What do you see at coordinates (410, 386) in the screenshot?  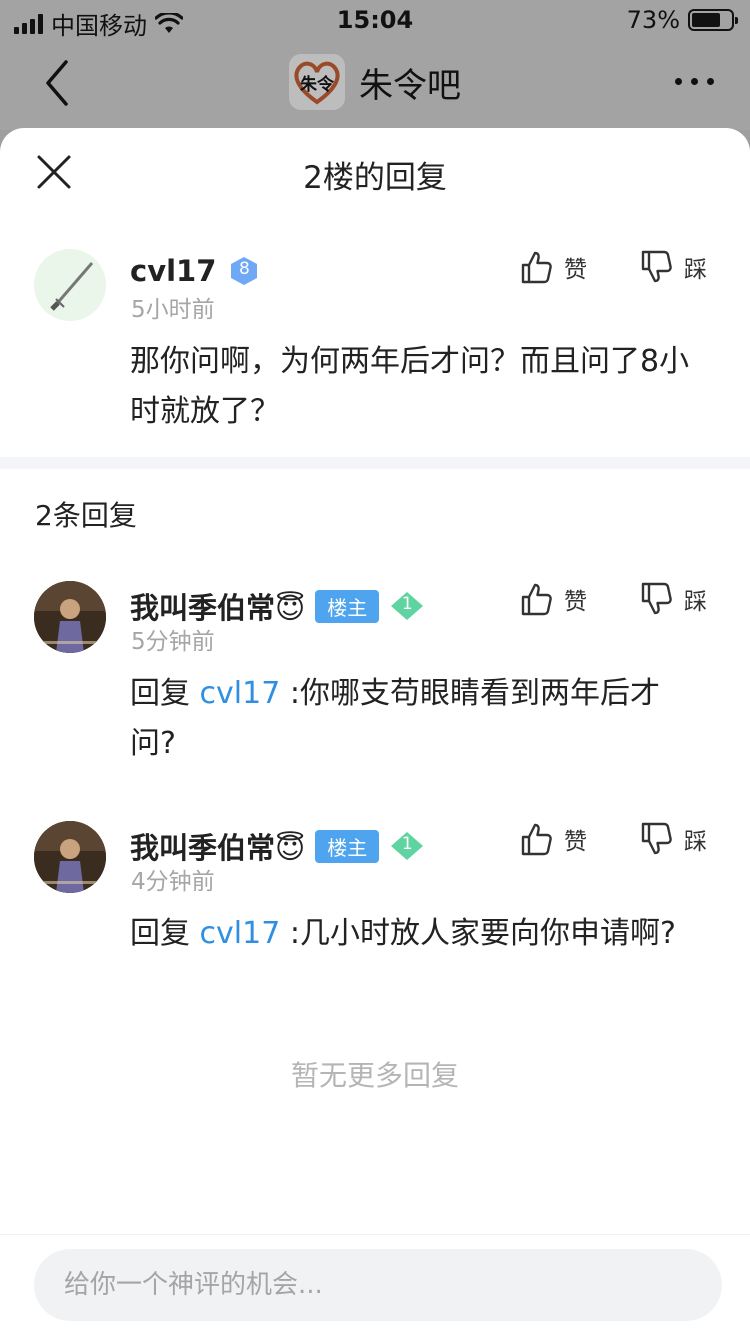 I see `post-content: 那你问啊，为何两年后才问？而且问了8小时就放了？` at bounding box center [410, 386].